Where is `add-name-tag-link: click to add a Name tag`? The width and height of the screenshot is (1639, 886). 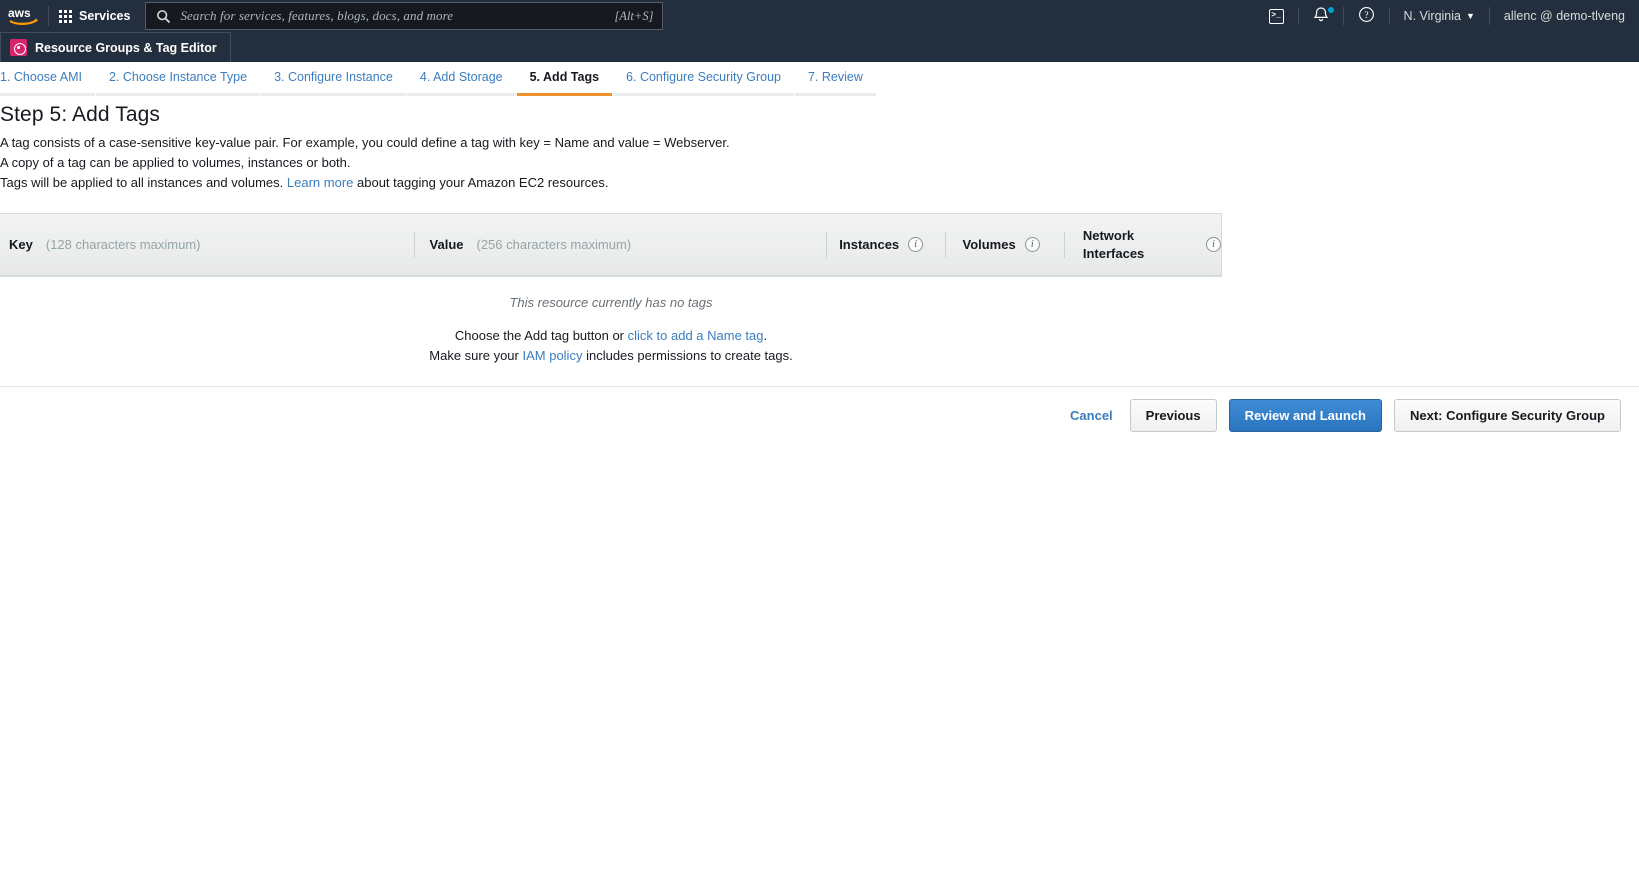 add-name-tag-link: click to add a Name tag is located at coordinates (696, 335).